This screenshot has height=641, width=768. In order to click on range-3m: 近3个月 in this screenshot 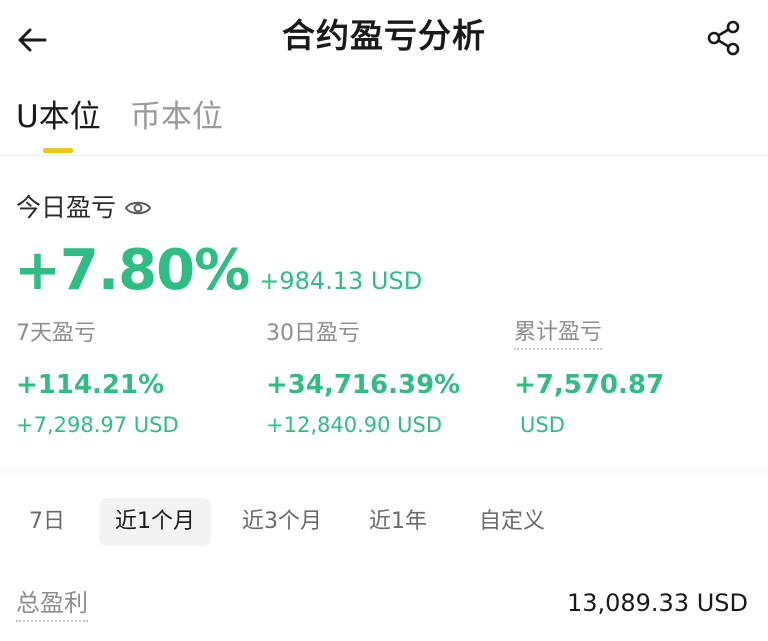, I will do `click(282, 522)`.